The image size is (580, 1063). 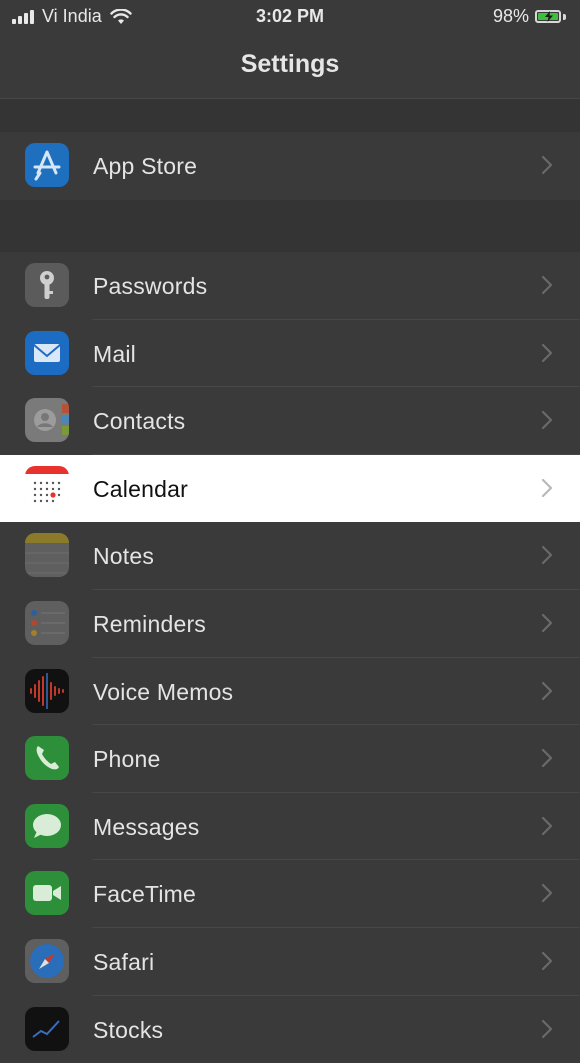 I want to click on settings-row-calendar: Calendar, so click(x=290, y=488).